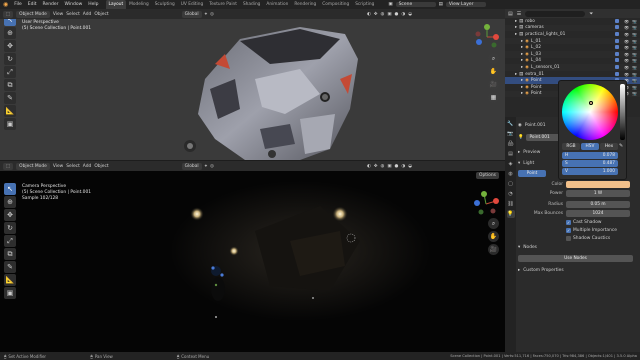 The height and width of the screenshot is (360, 640). Describe the element at coordinates (571, 146) in the screenshot. I see `mode-rgb-tab: RGB` at that location.